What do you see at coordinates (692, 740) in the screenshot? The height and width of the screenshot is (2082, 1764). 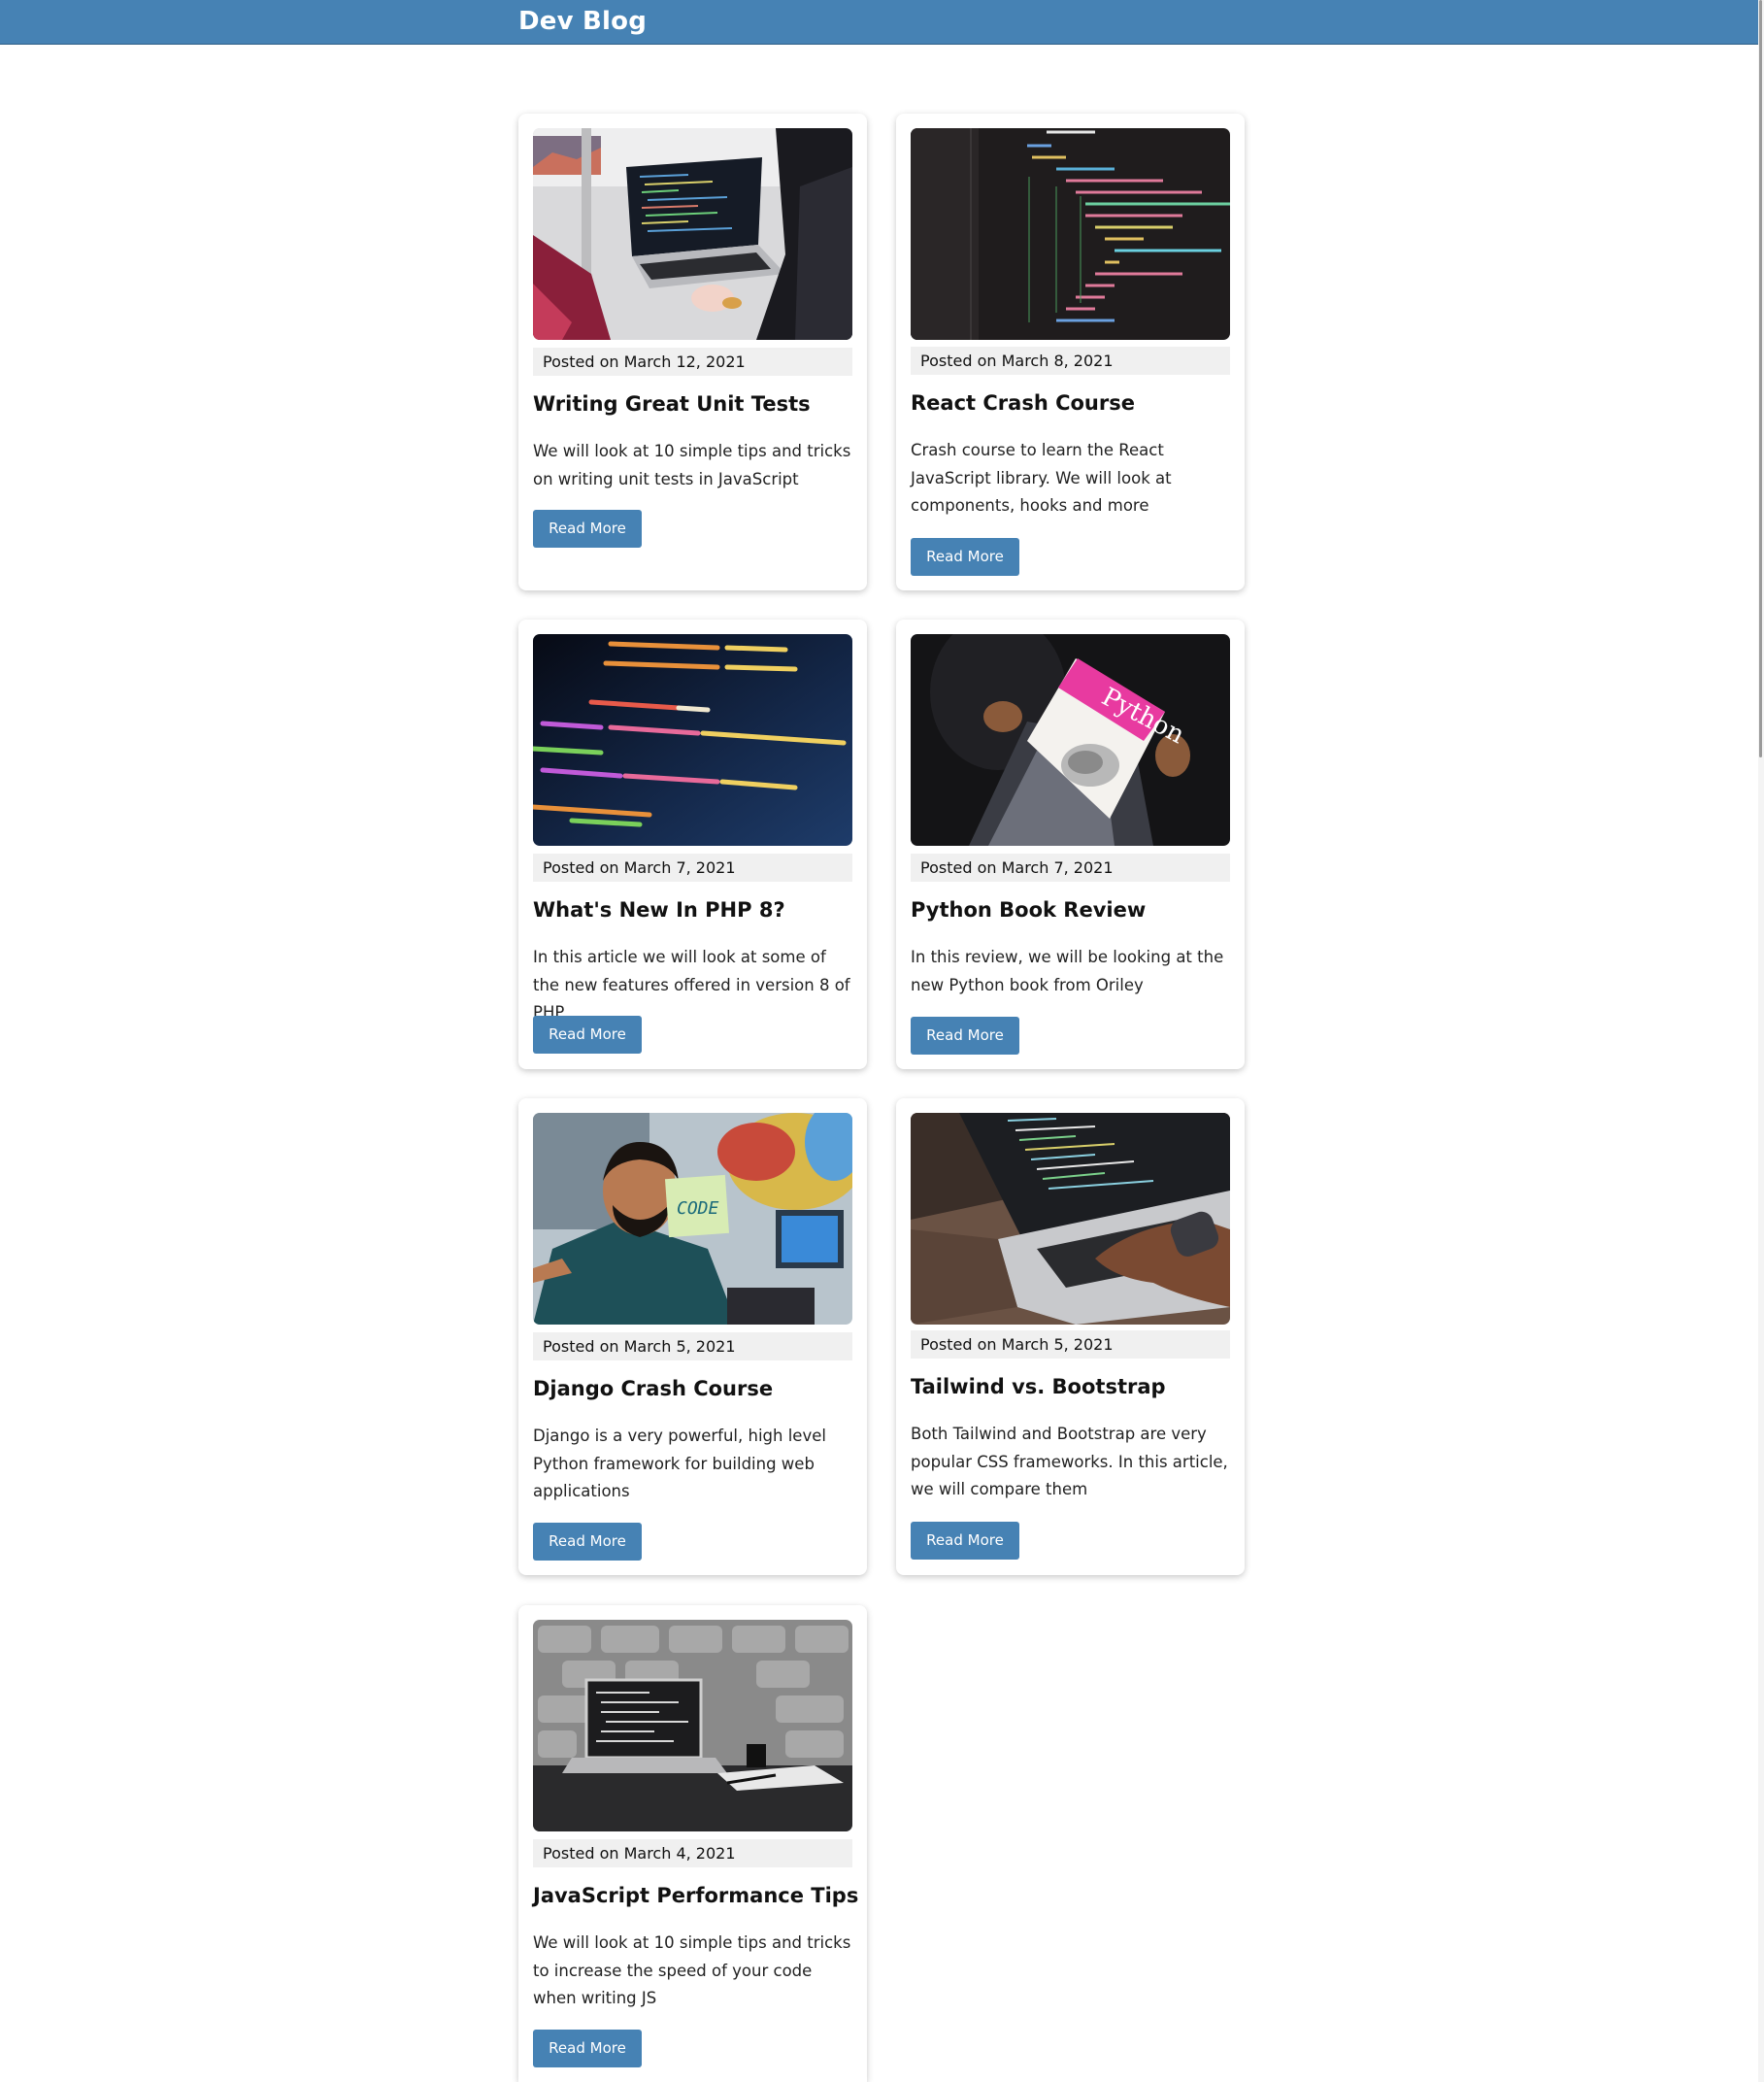 I see `post-image-php-code` at bounding box center [692, 740].